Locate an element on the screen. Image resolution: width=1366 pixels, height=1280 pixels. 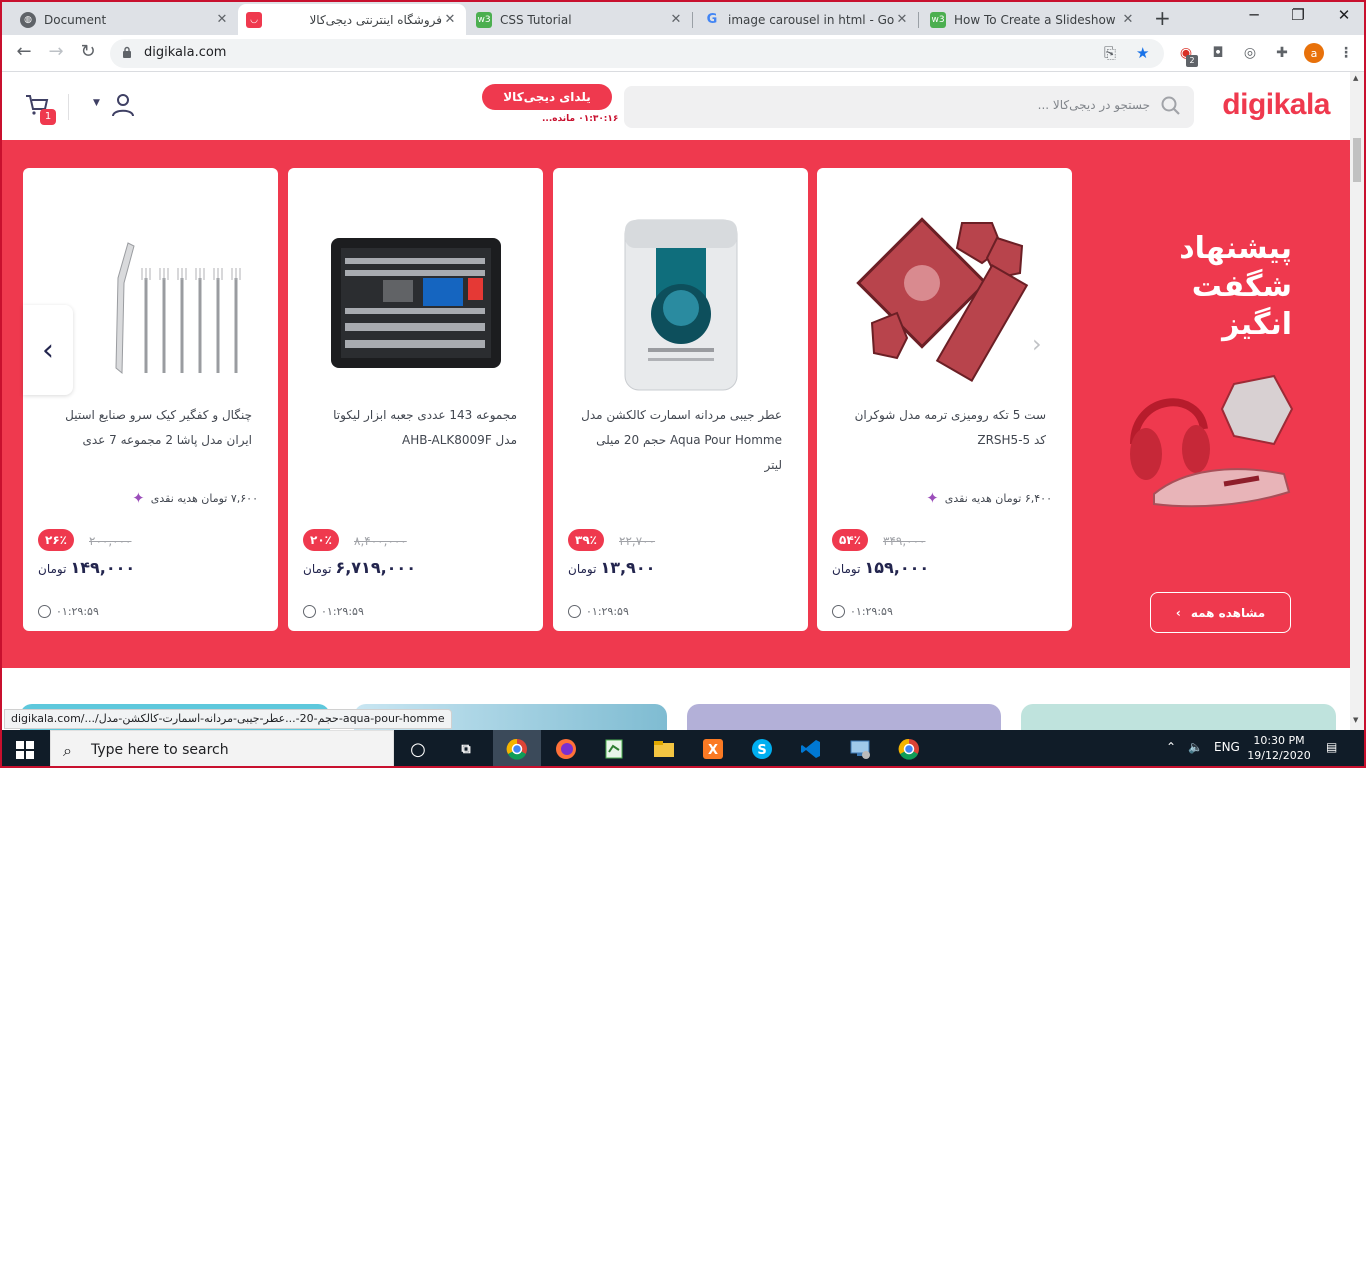
tab-css-tutorial: w3 CSS Tutorial ✕ is located at coordinates (580, 19).